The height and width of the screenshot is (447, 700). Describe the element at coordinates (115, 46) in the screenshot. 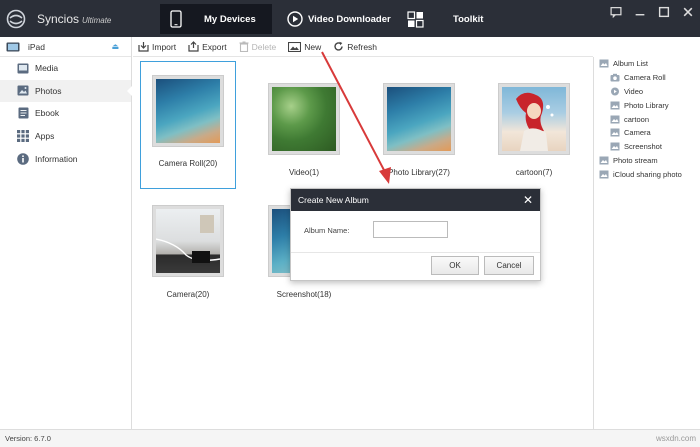

I see `eject-icon: ⏏` at that location.